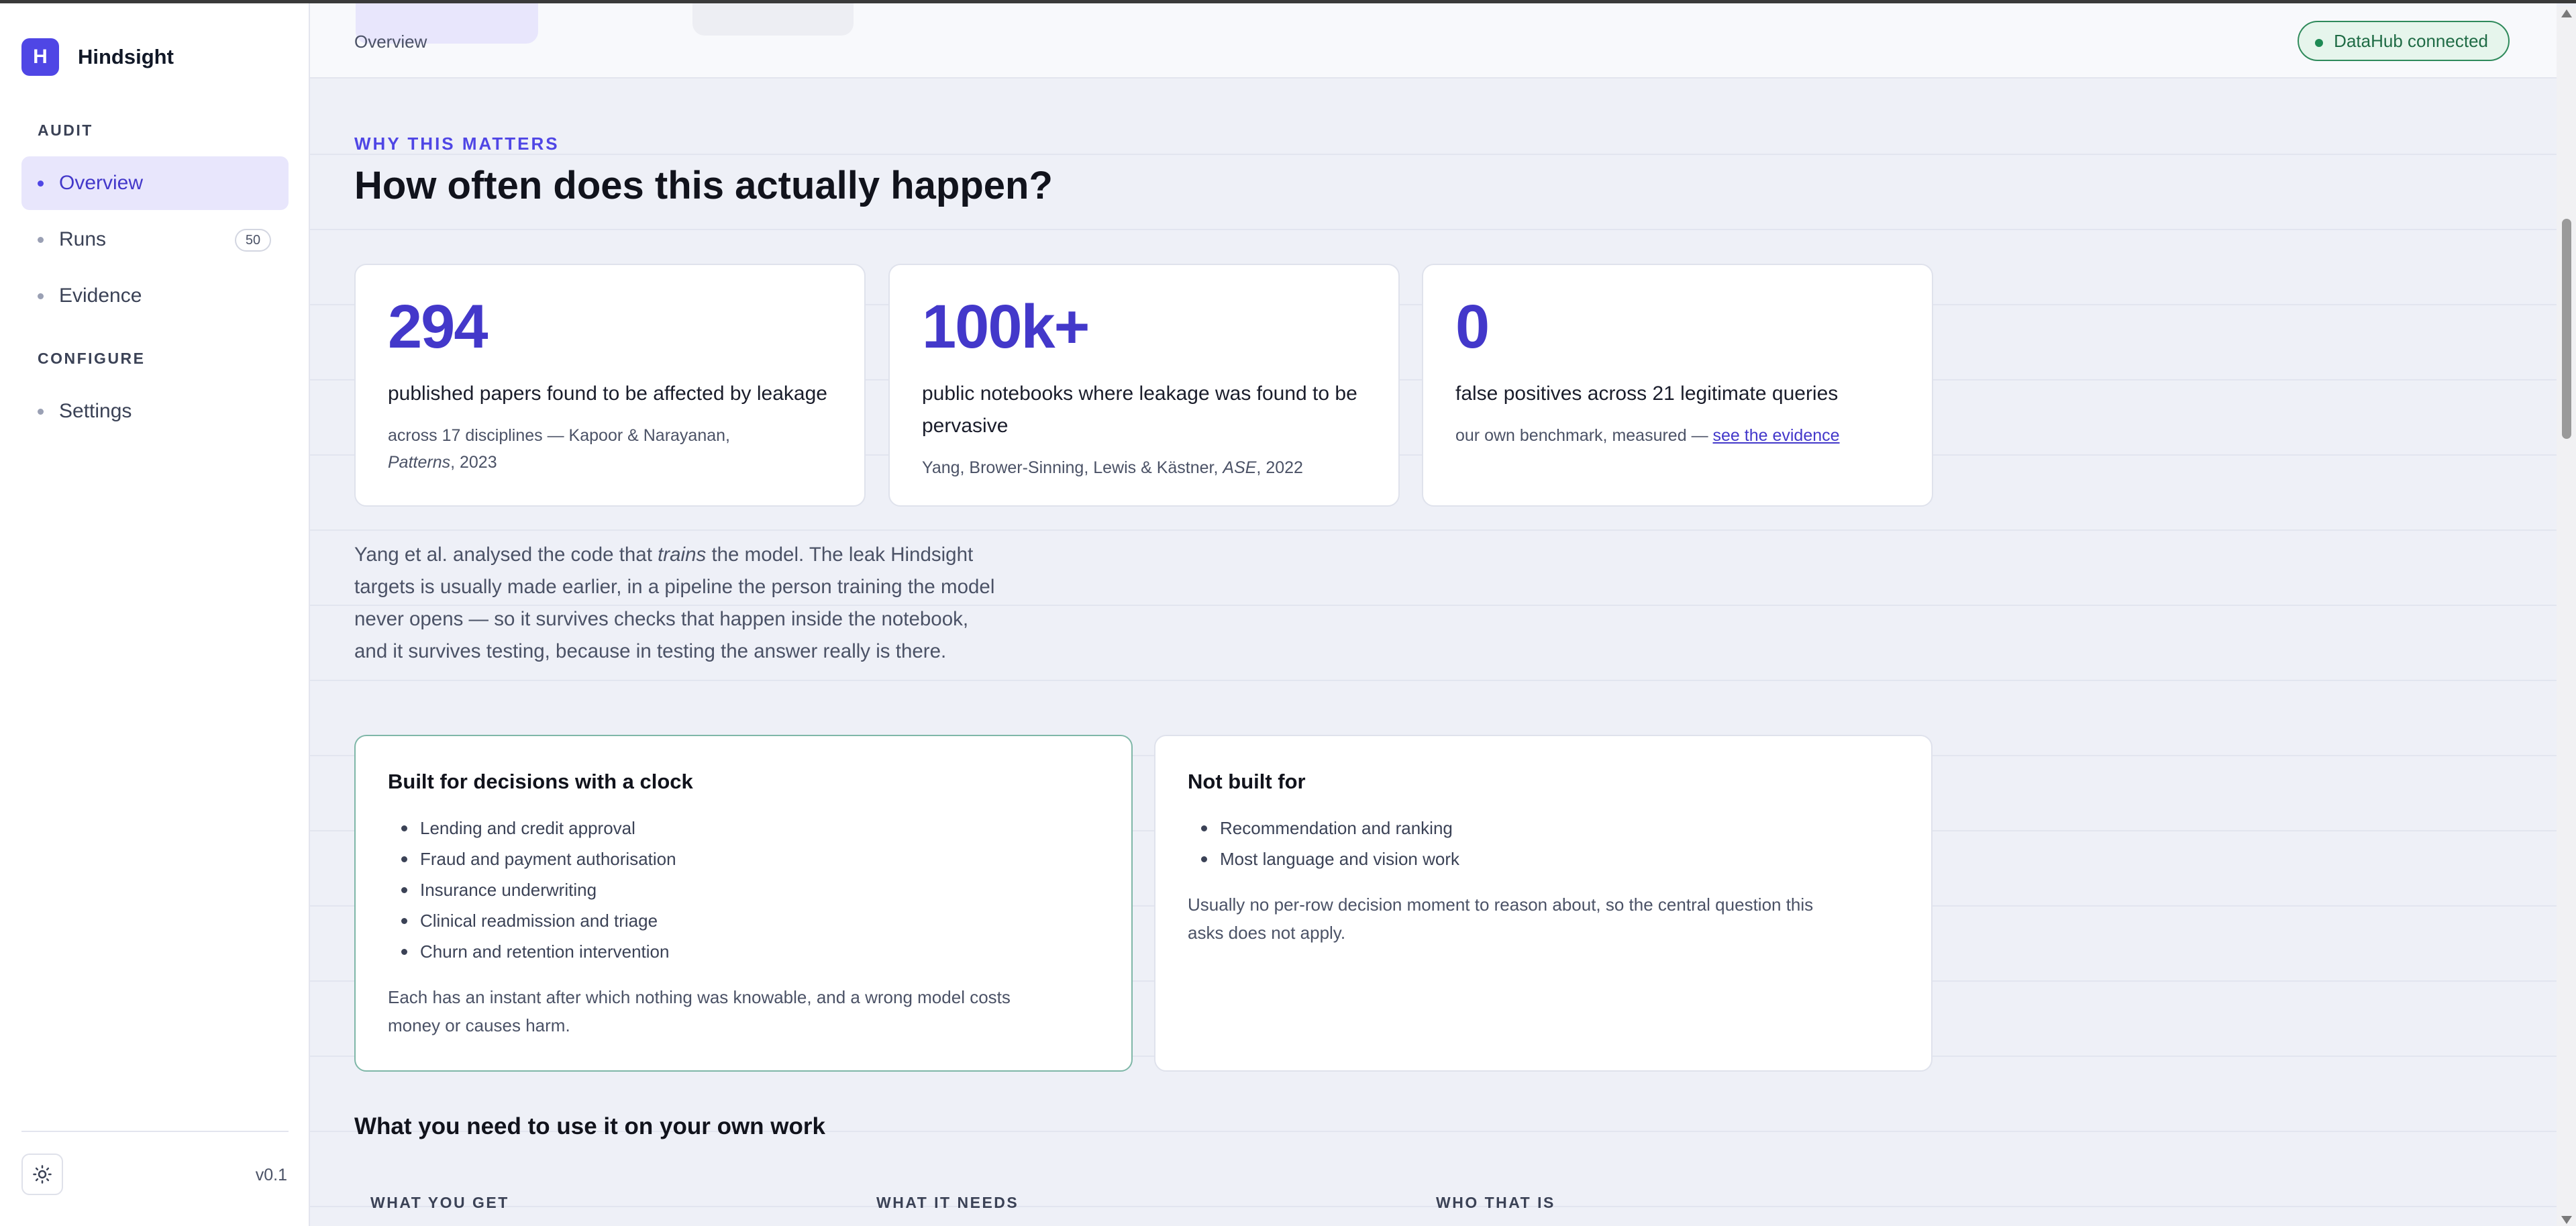 This screenshot has width=2576, height=1226. What do you see at coordinates (155, 296) in the screenshot?
I see `sidebar-item-evidence: Evidence` at bounding box center [155, 296].